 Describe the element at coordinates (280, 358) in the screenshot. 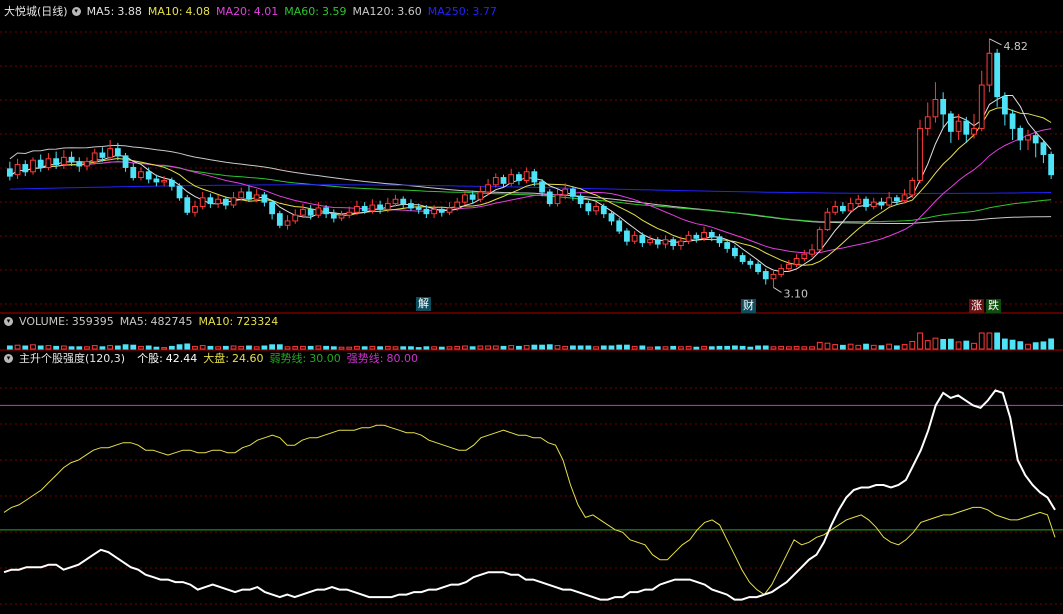

I see `indicator-legend: 个股: 42.44 大盘: 24.60 弱势线: 30.00 强势线: 80.00` at that location.